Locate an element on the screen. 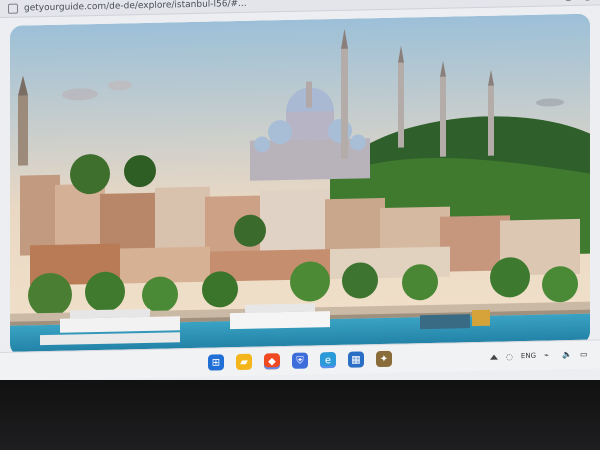  edge-icon: e is located at coordinates (328, 360).